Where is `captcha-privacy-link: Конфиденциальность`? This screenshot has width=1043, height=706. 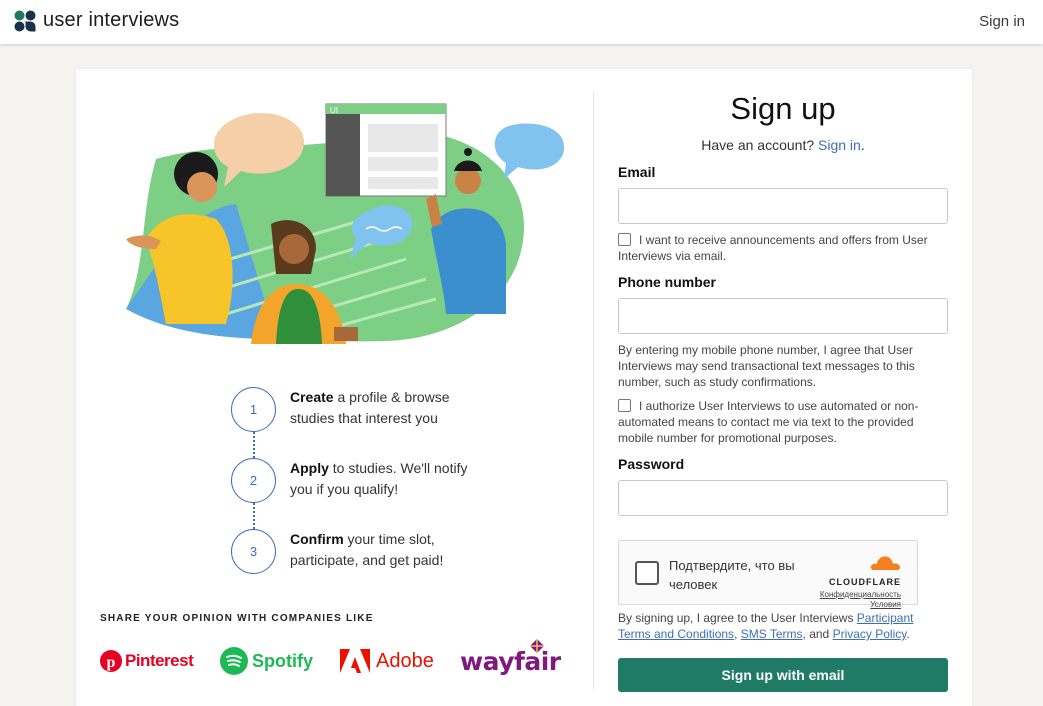
captcha-privacy-link: Конфиденциальность is located at coordinates (860, 595).